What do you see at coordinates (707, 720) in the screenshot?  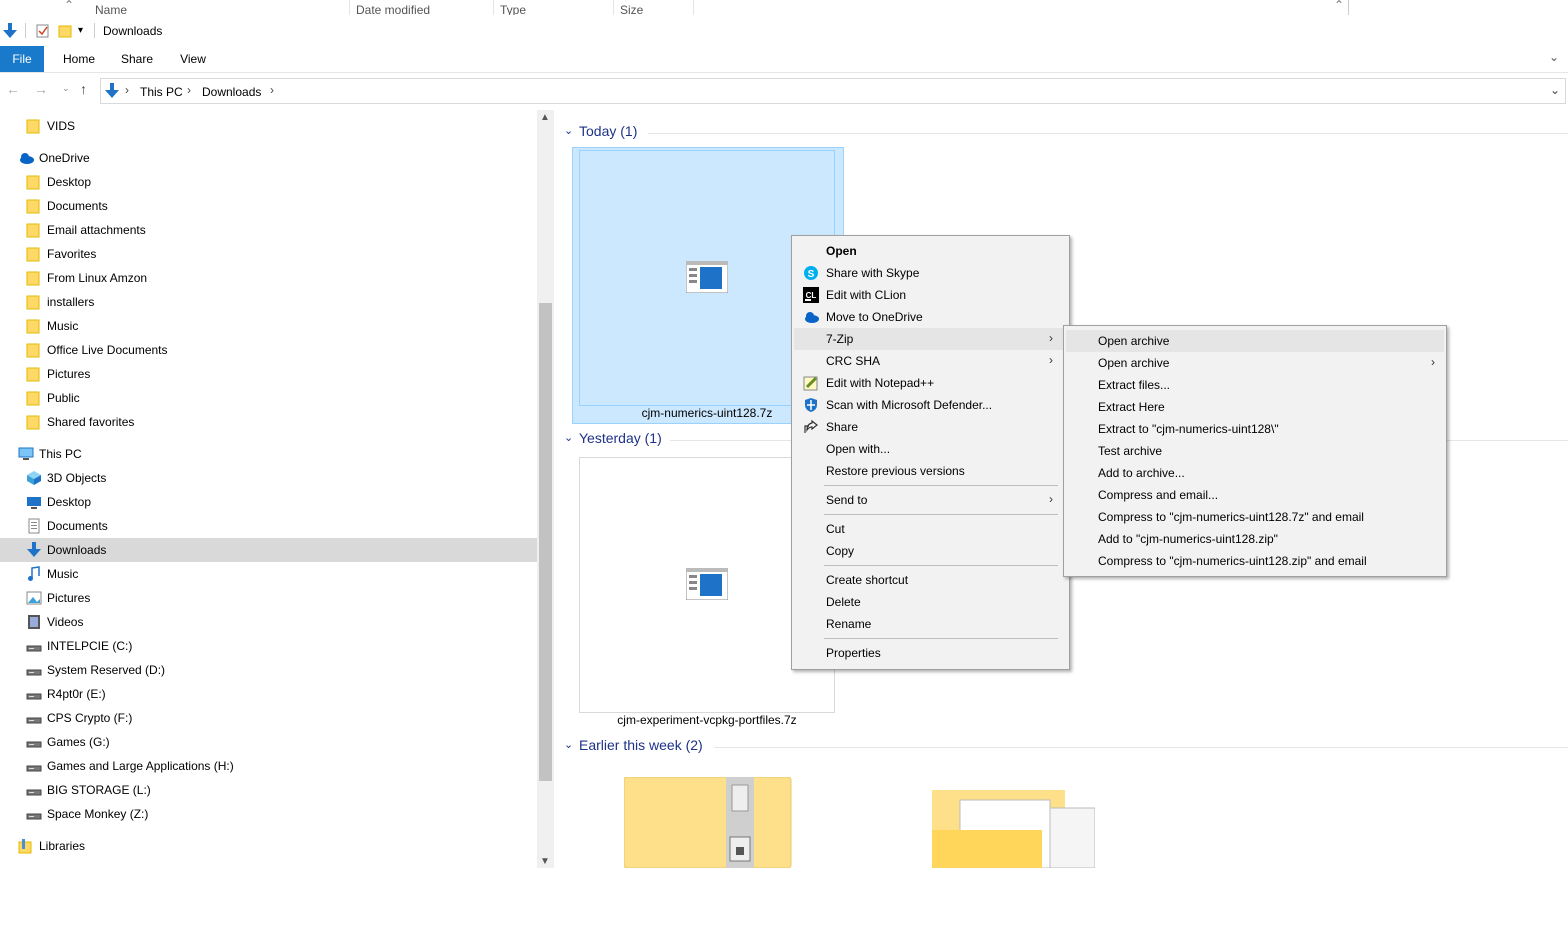 I see `file-name: cjm-experiment-vcpkg-portfiles.7z` at bounding box center [707, 720].